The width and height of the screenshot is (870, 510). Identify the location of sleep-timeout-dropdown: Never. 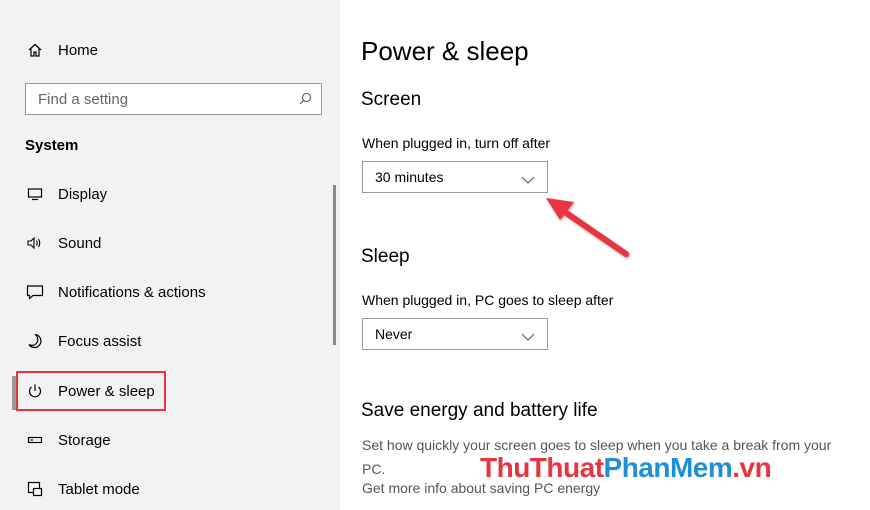
(455, 334).